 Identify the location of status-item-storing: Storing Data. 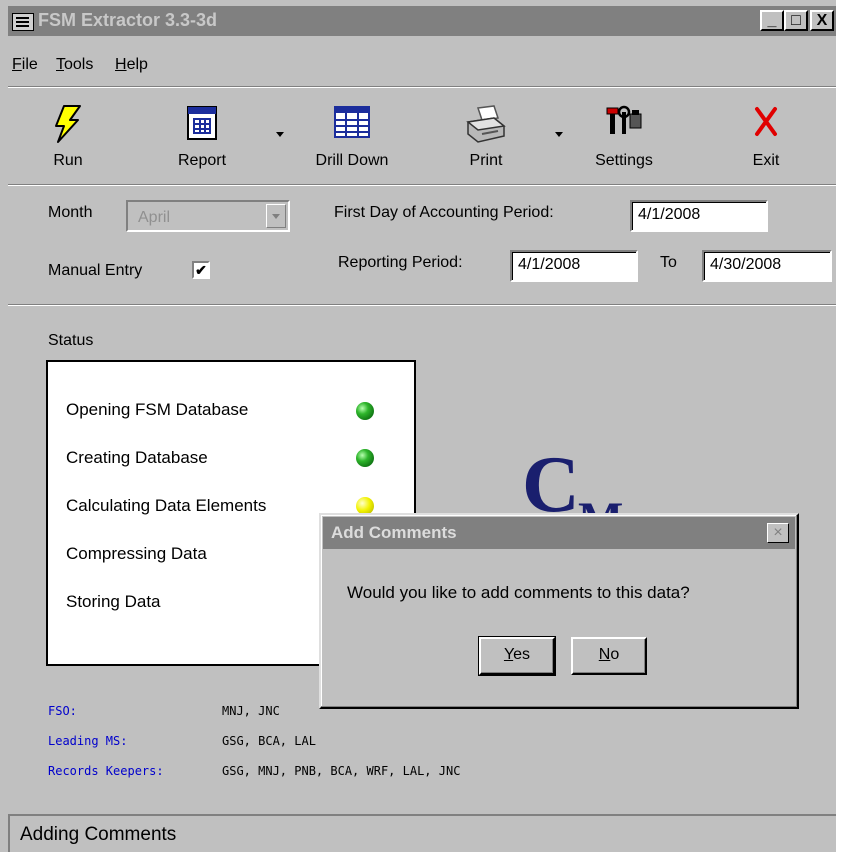
(113, 601).